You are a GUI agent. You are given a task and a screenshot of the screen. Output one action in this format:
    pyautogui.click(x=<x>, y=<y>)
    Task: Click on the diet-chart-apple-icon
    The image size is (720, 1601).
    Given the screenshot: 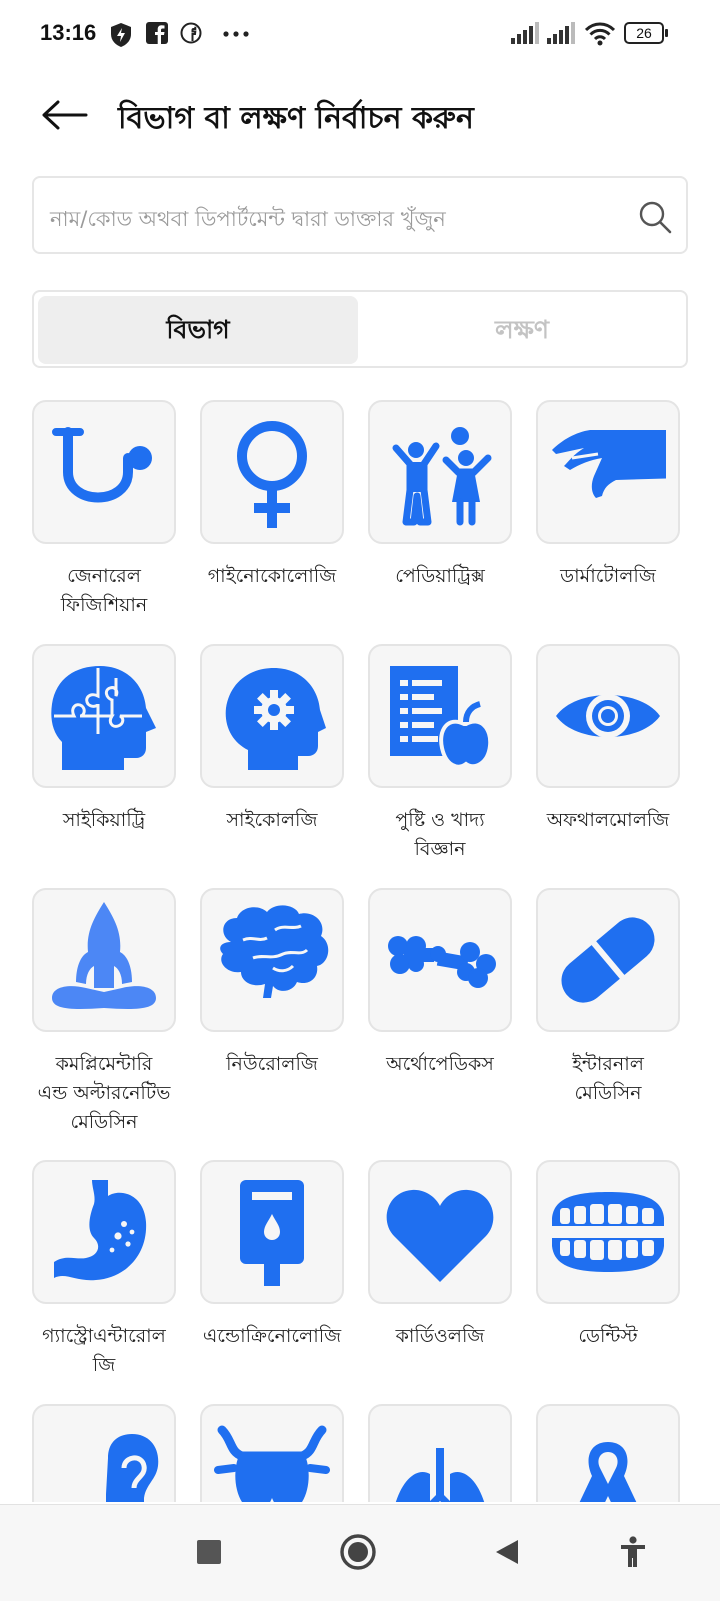 What is the action you would take?
    pyautogui.click(x=441, y=717)
    